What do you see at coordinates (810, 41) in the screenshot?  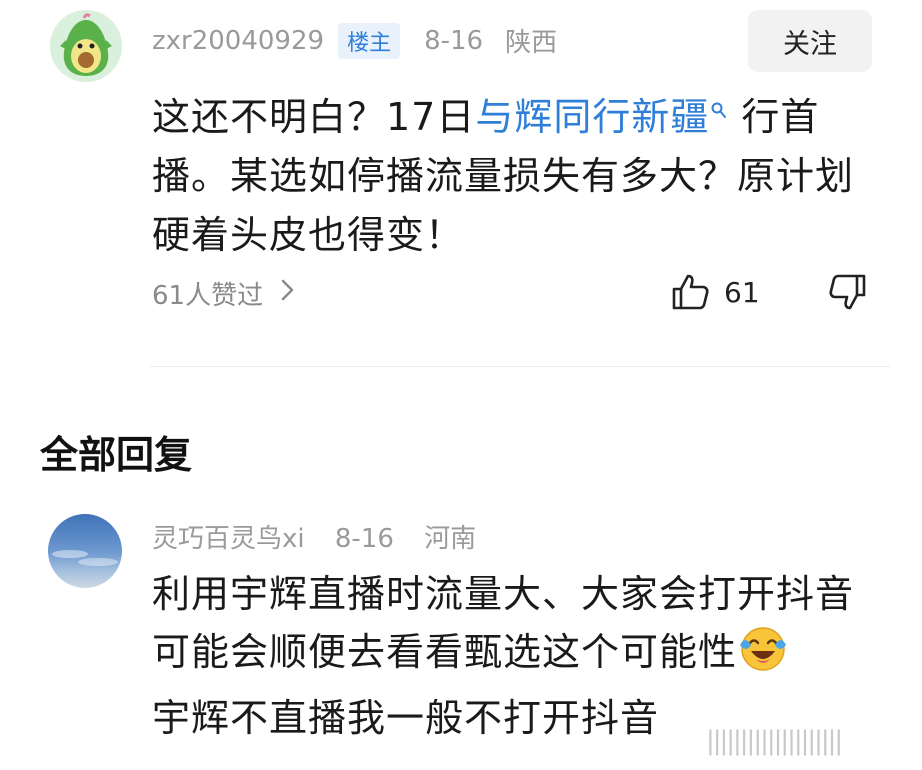 I see `follow-button: 关注` at bounding box center [810, 41].